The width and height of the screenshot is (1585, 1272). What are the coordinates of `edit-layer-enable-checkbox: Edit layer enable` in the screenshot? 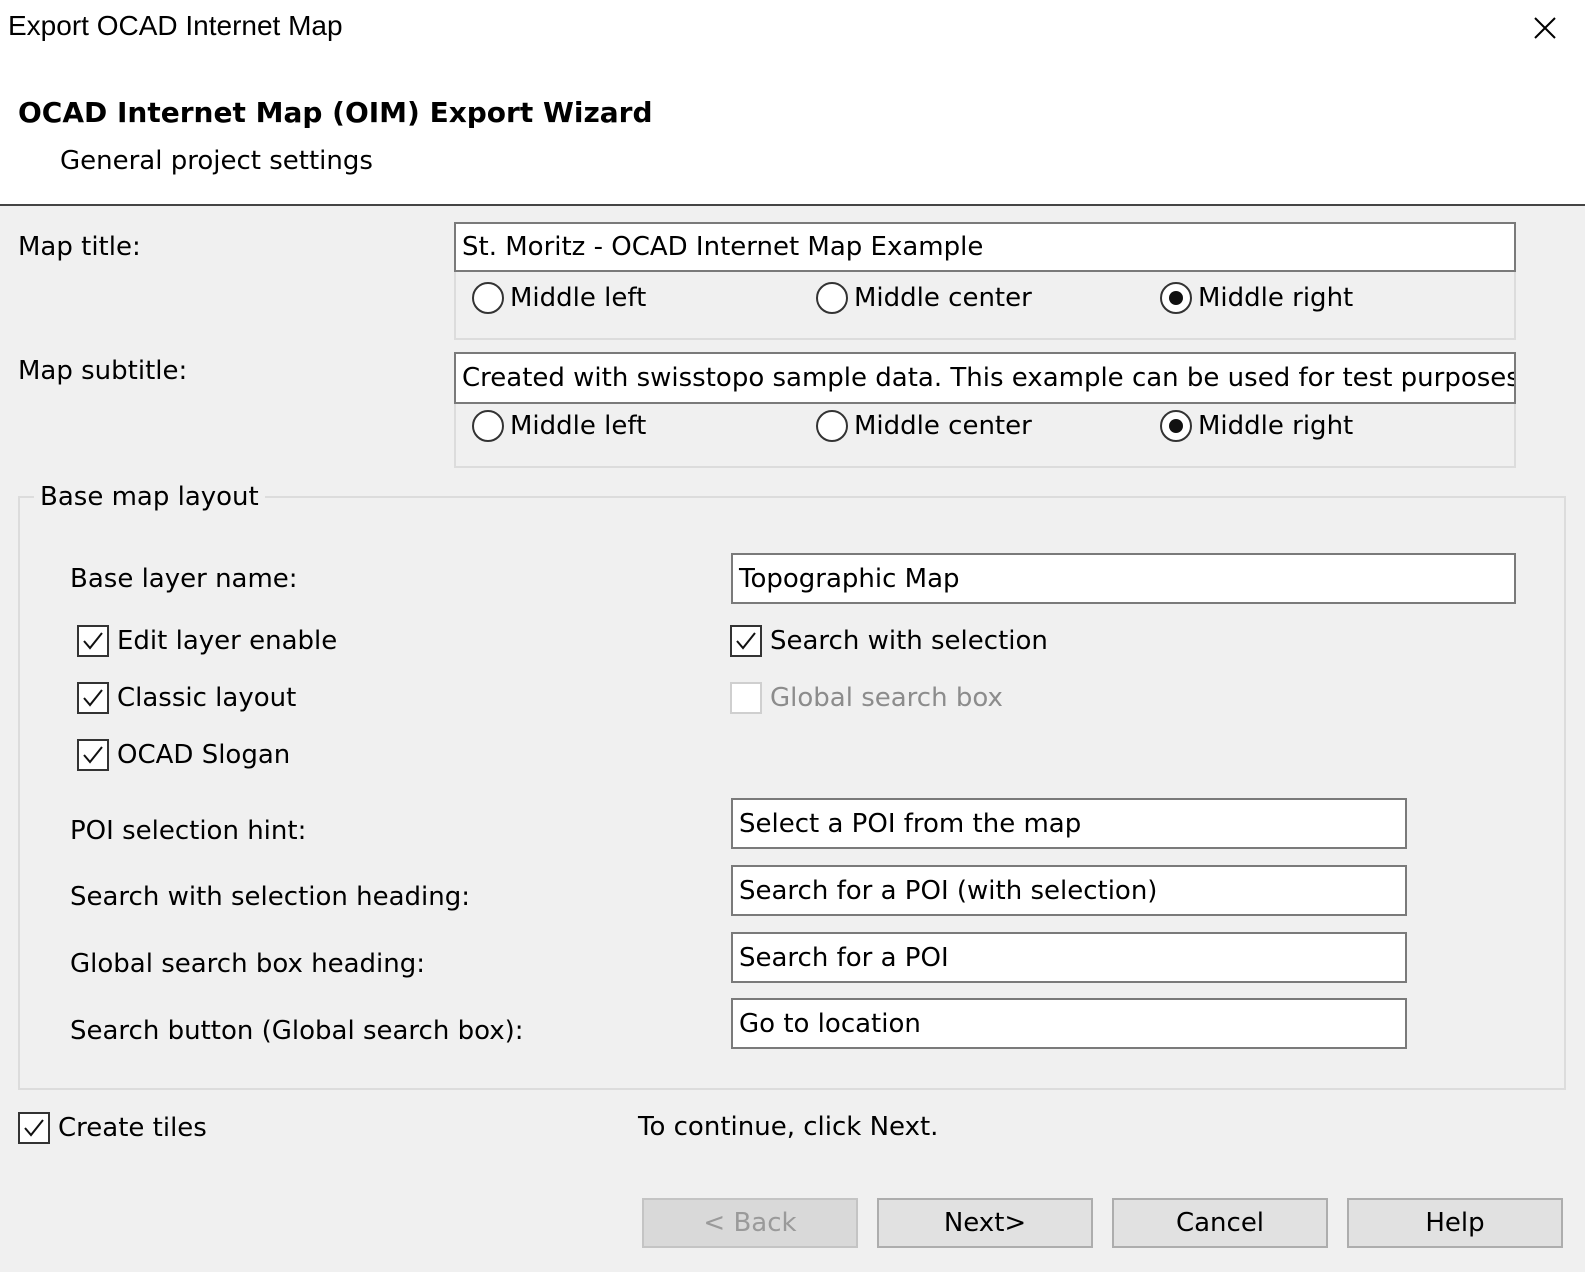 It's located at (207, 641).